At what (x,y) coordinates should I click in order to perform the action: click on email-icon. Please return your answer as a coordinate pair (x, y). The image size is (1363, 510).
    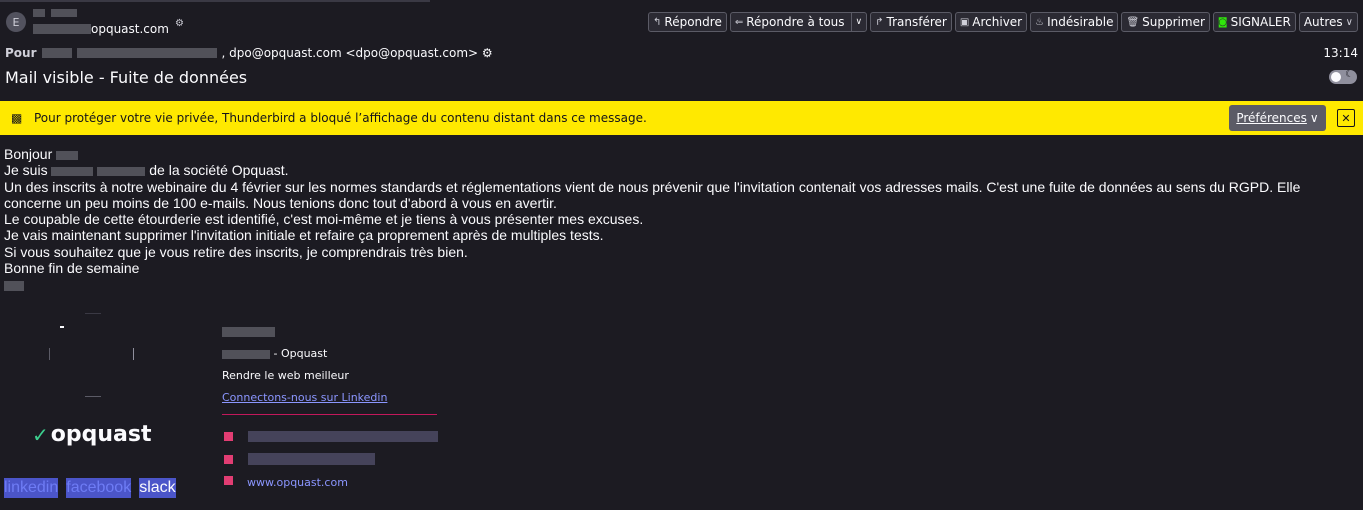
    Looking at the image, I should click on (228, 459).